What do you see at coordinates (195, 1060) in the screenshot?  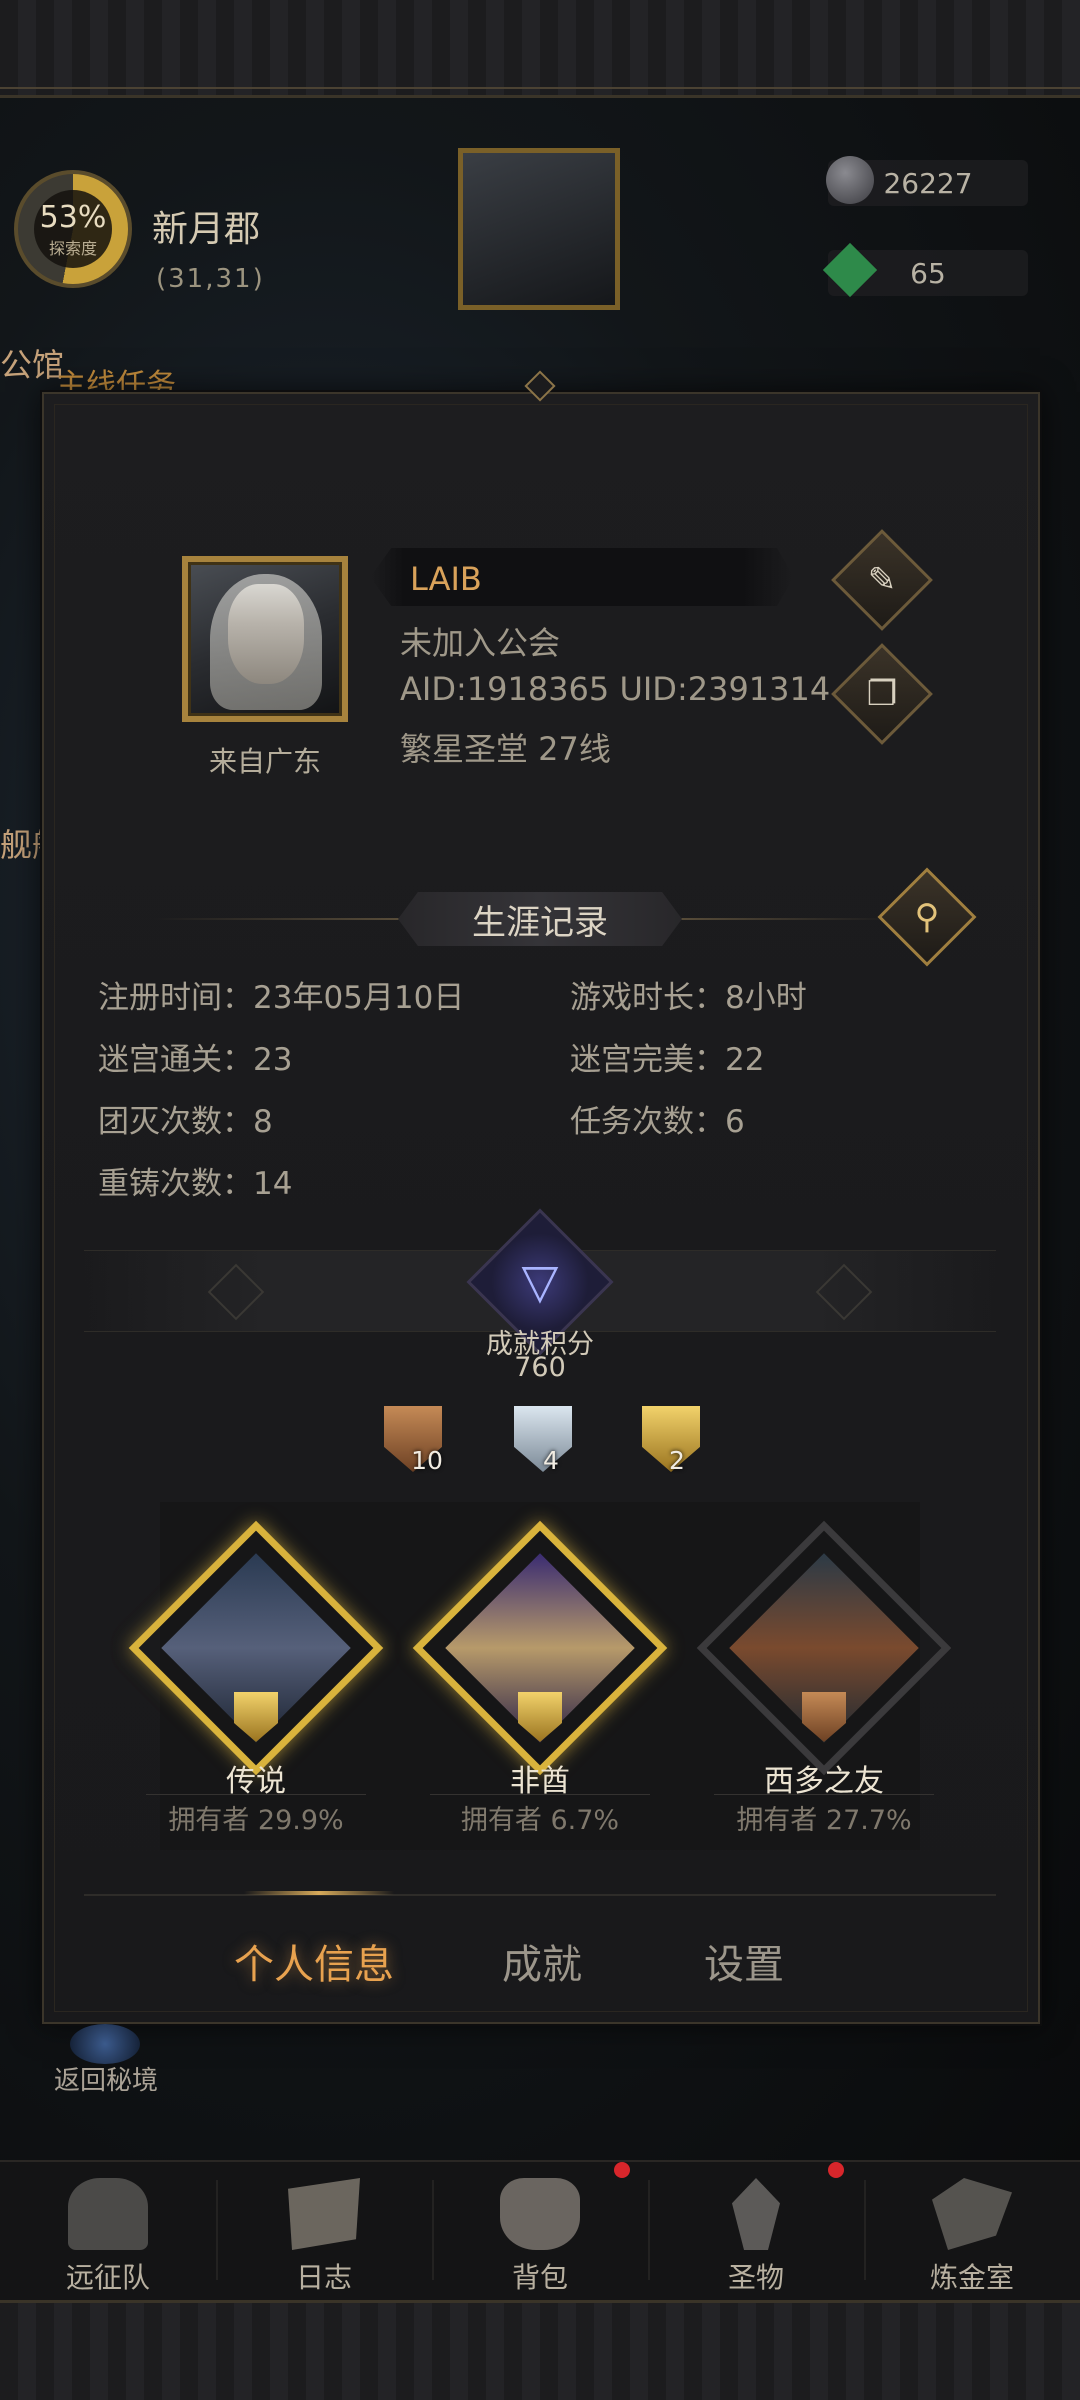 I see `stat-dungeon-clears: 迷宫通关：23` at bounding box center [195, 1060].